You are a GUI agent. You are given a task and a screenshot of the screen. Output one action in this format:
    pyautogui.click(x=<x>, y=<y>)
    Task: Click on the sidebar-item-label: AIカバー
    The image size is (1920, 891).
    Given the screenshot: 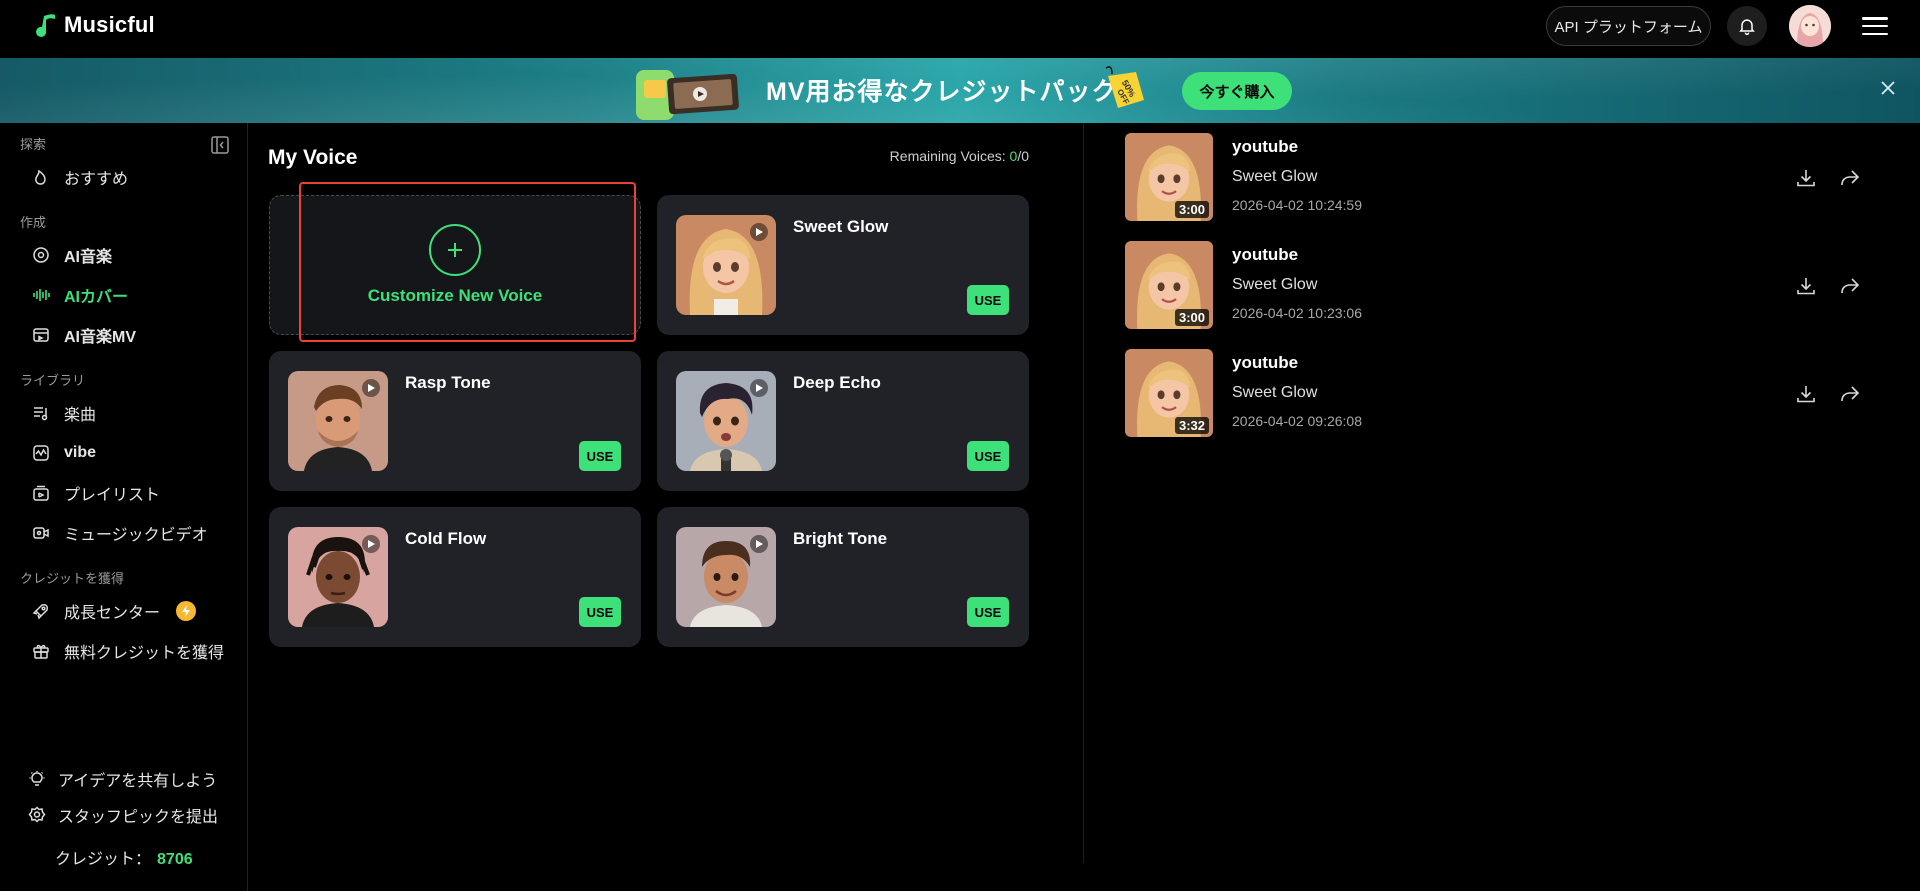 What is the action you would take?
    pyautogui.click(x=96, y=297)
    